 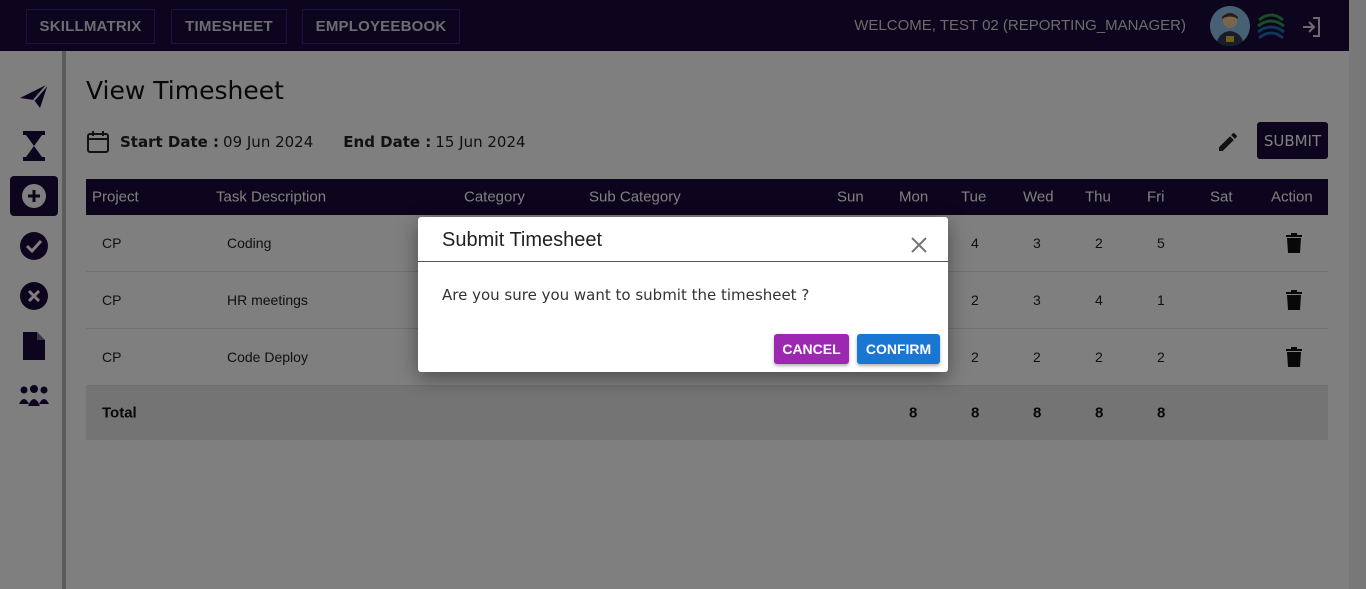 I want to click on close-icon, so click(x=919, y=245).